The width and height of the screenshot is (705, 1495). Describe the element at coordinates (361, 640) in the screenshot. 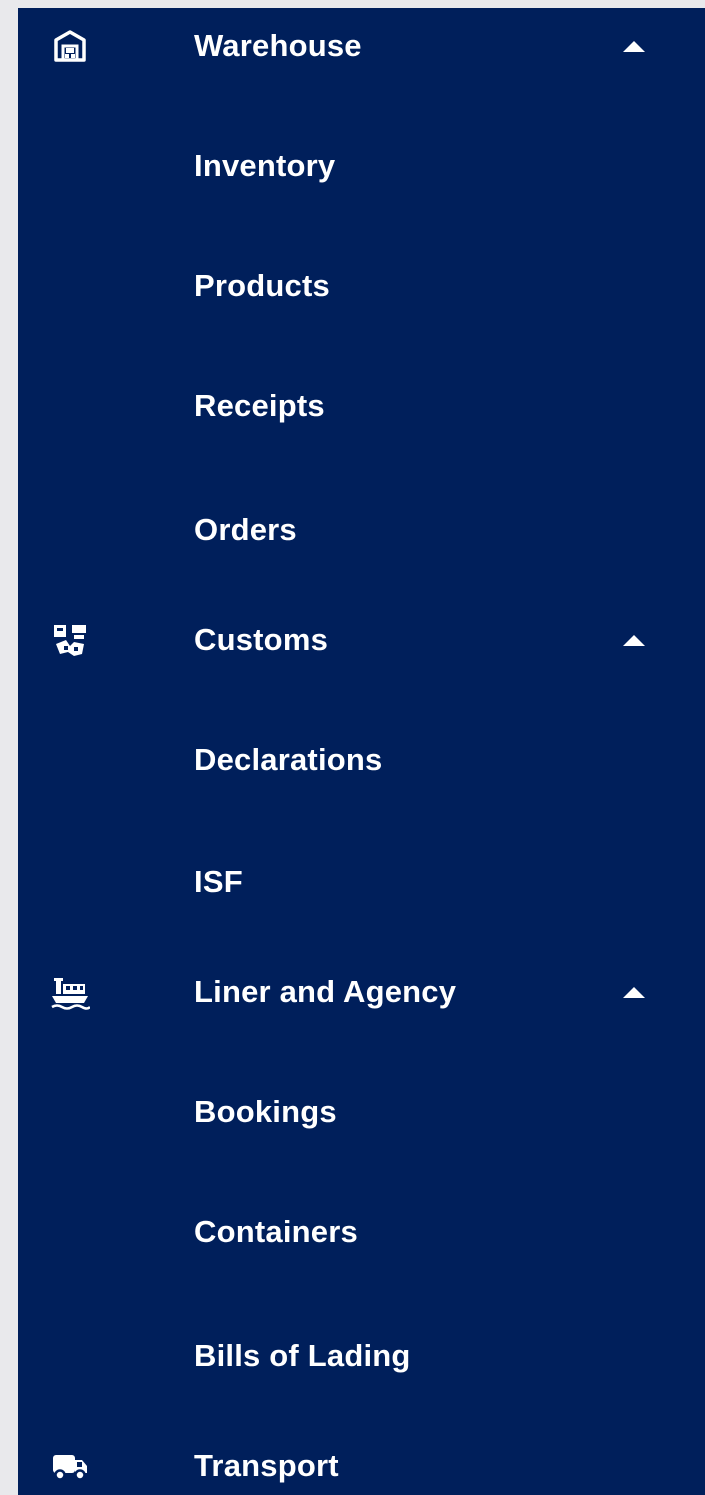

I see `nav-section-customs: Customs` at that location.